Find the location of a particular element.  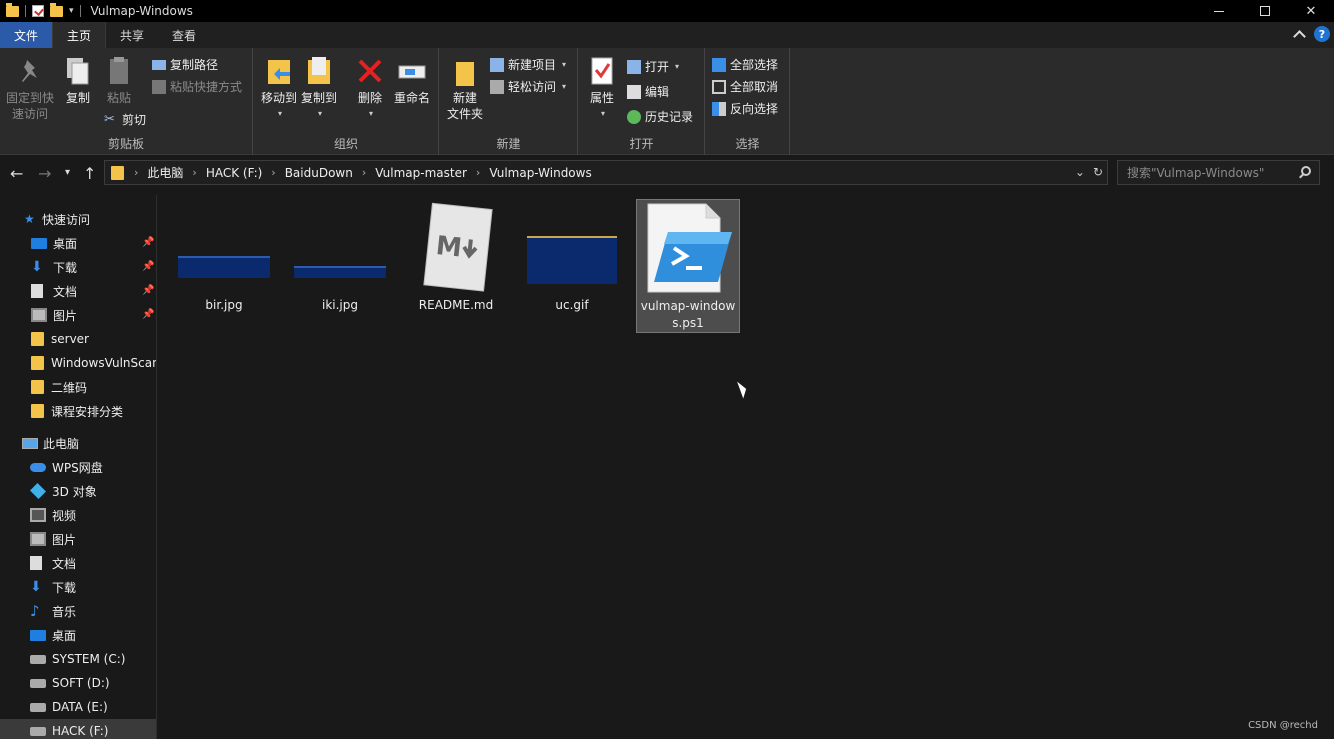

properties-button: 属性 ▾ is located at coordinates (602, 88).